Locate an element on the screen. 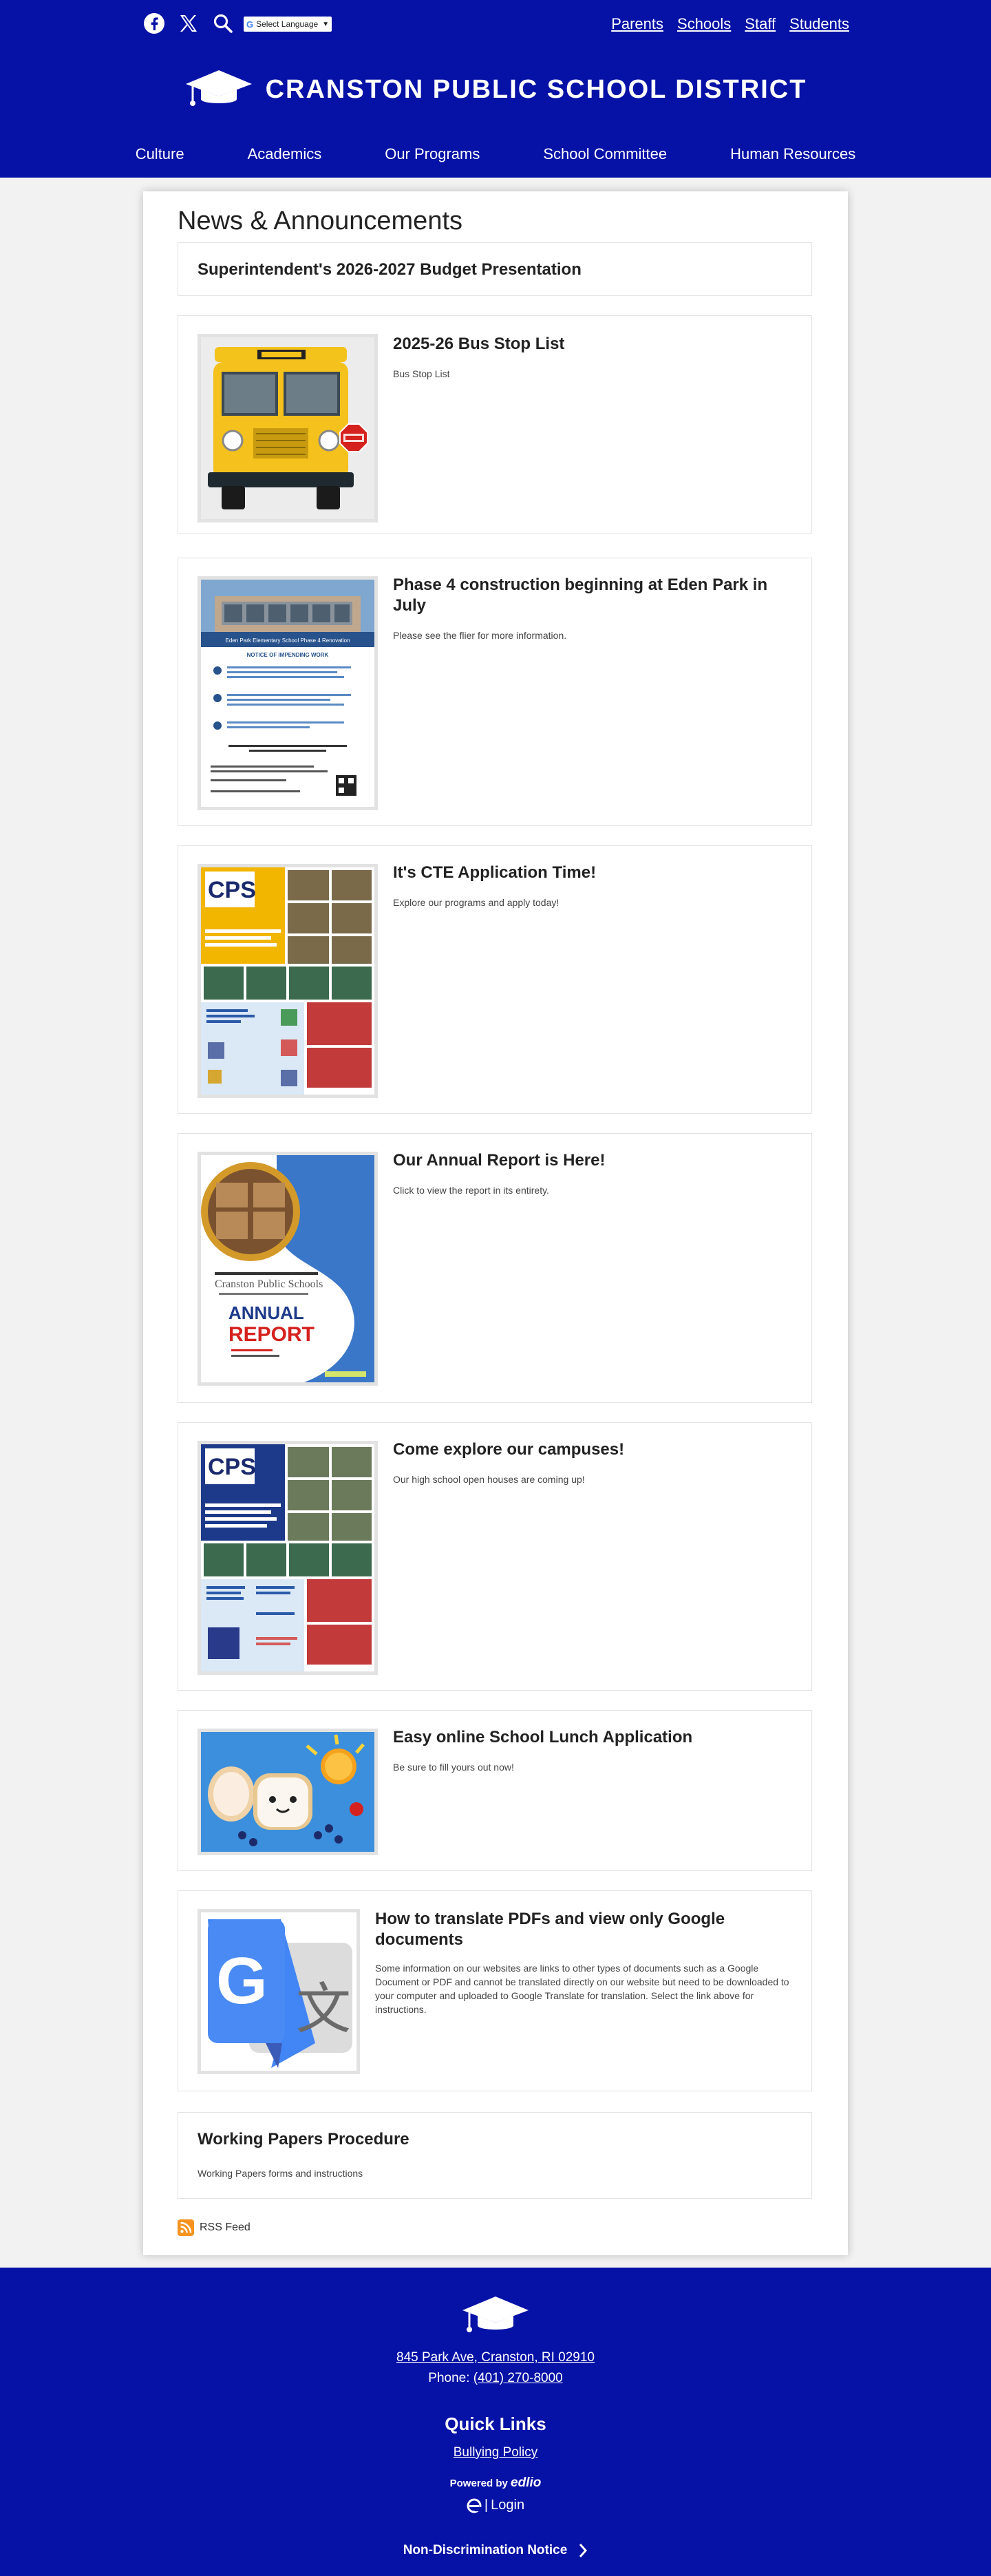 The image size is (991, 2576). svg-text: G is located at coordinates (242, 1981).